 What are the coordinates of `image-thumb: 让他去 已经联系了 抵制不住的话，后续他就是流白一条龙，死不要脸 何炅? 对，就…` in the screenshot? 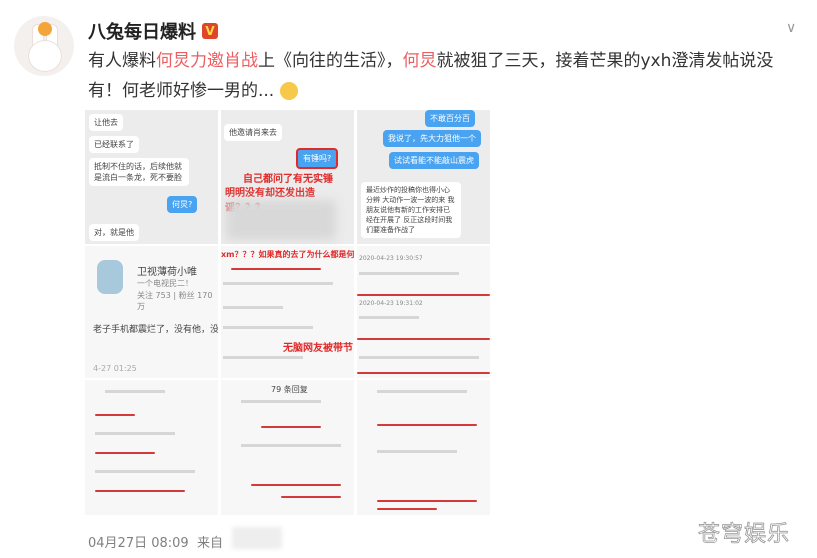 It's located at (151, 177).